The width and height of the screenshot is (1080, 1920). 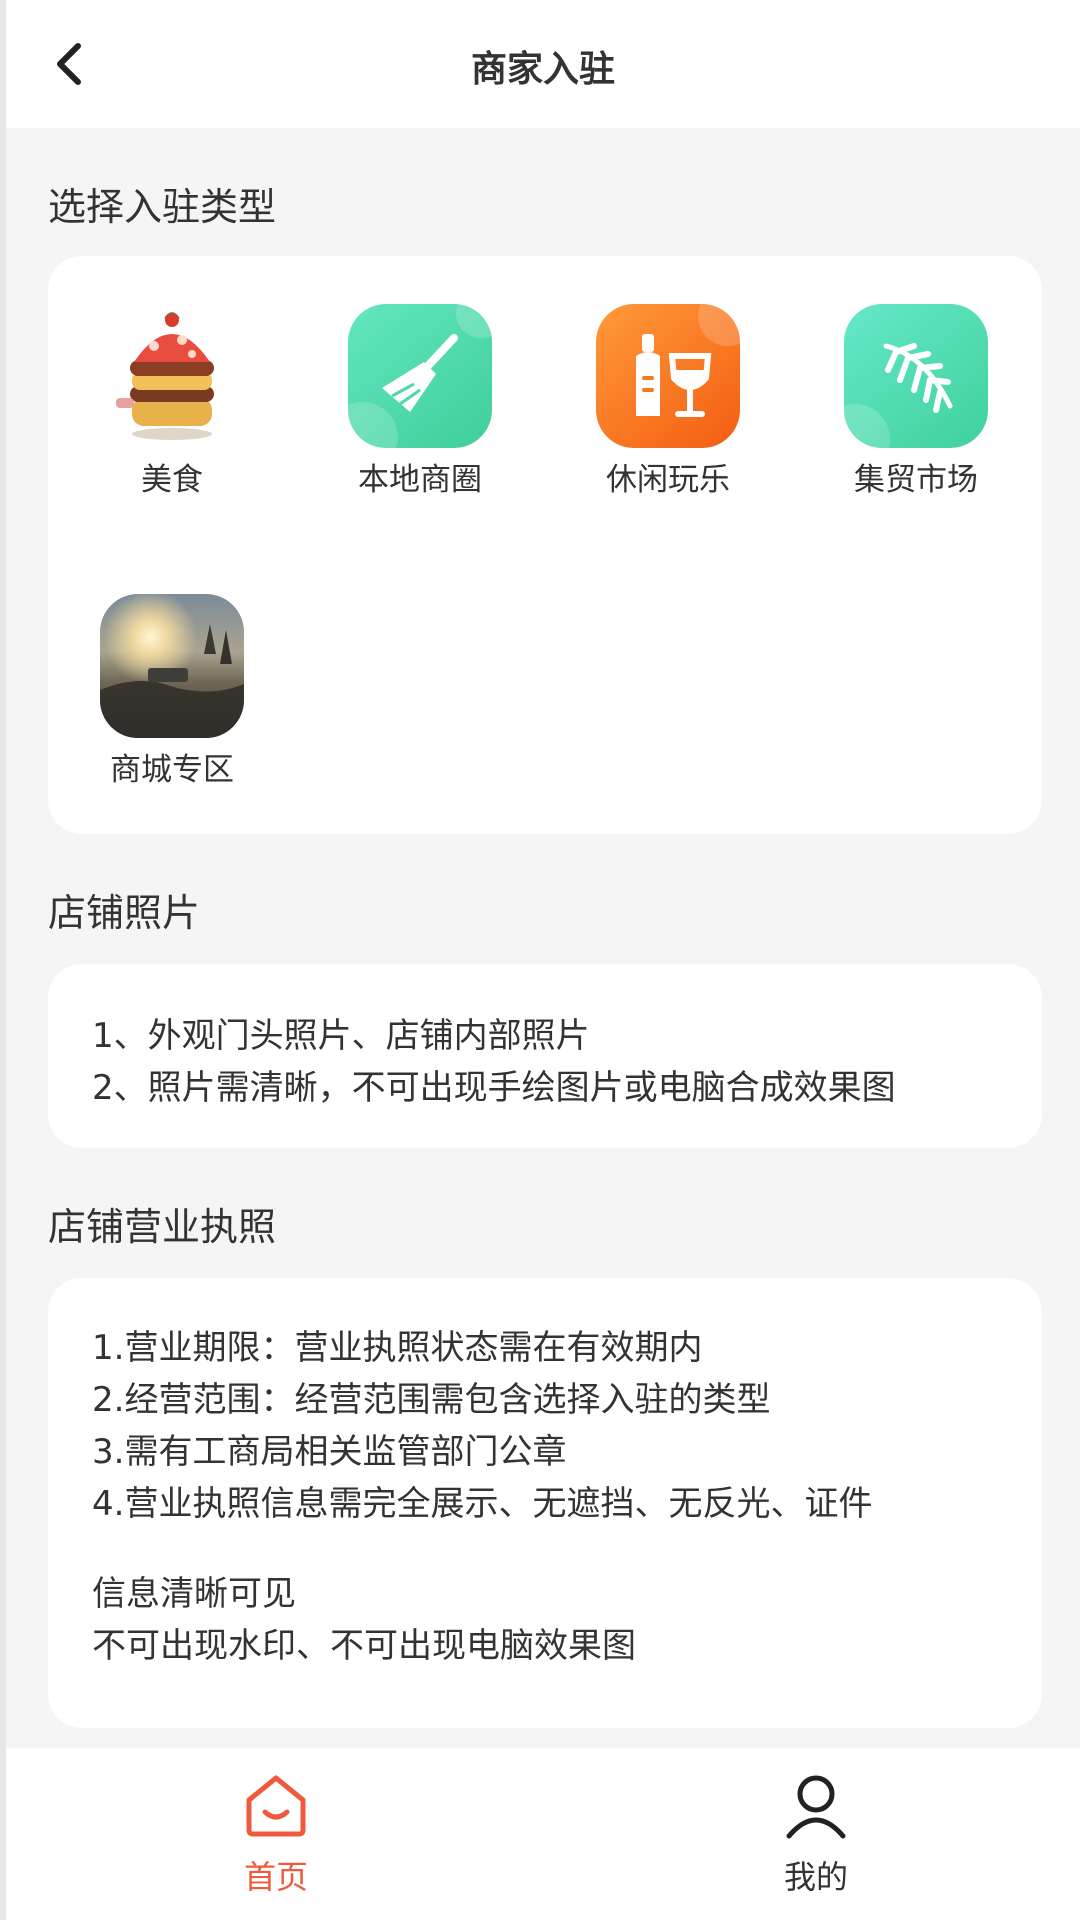 I want to click on section-title-license: 店铺营业执照, so click(x=162, y=1227).